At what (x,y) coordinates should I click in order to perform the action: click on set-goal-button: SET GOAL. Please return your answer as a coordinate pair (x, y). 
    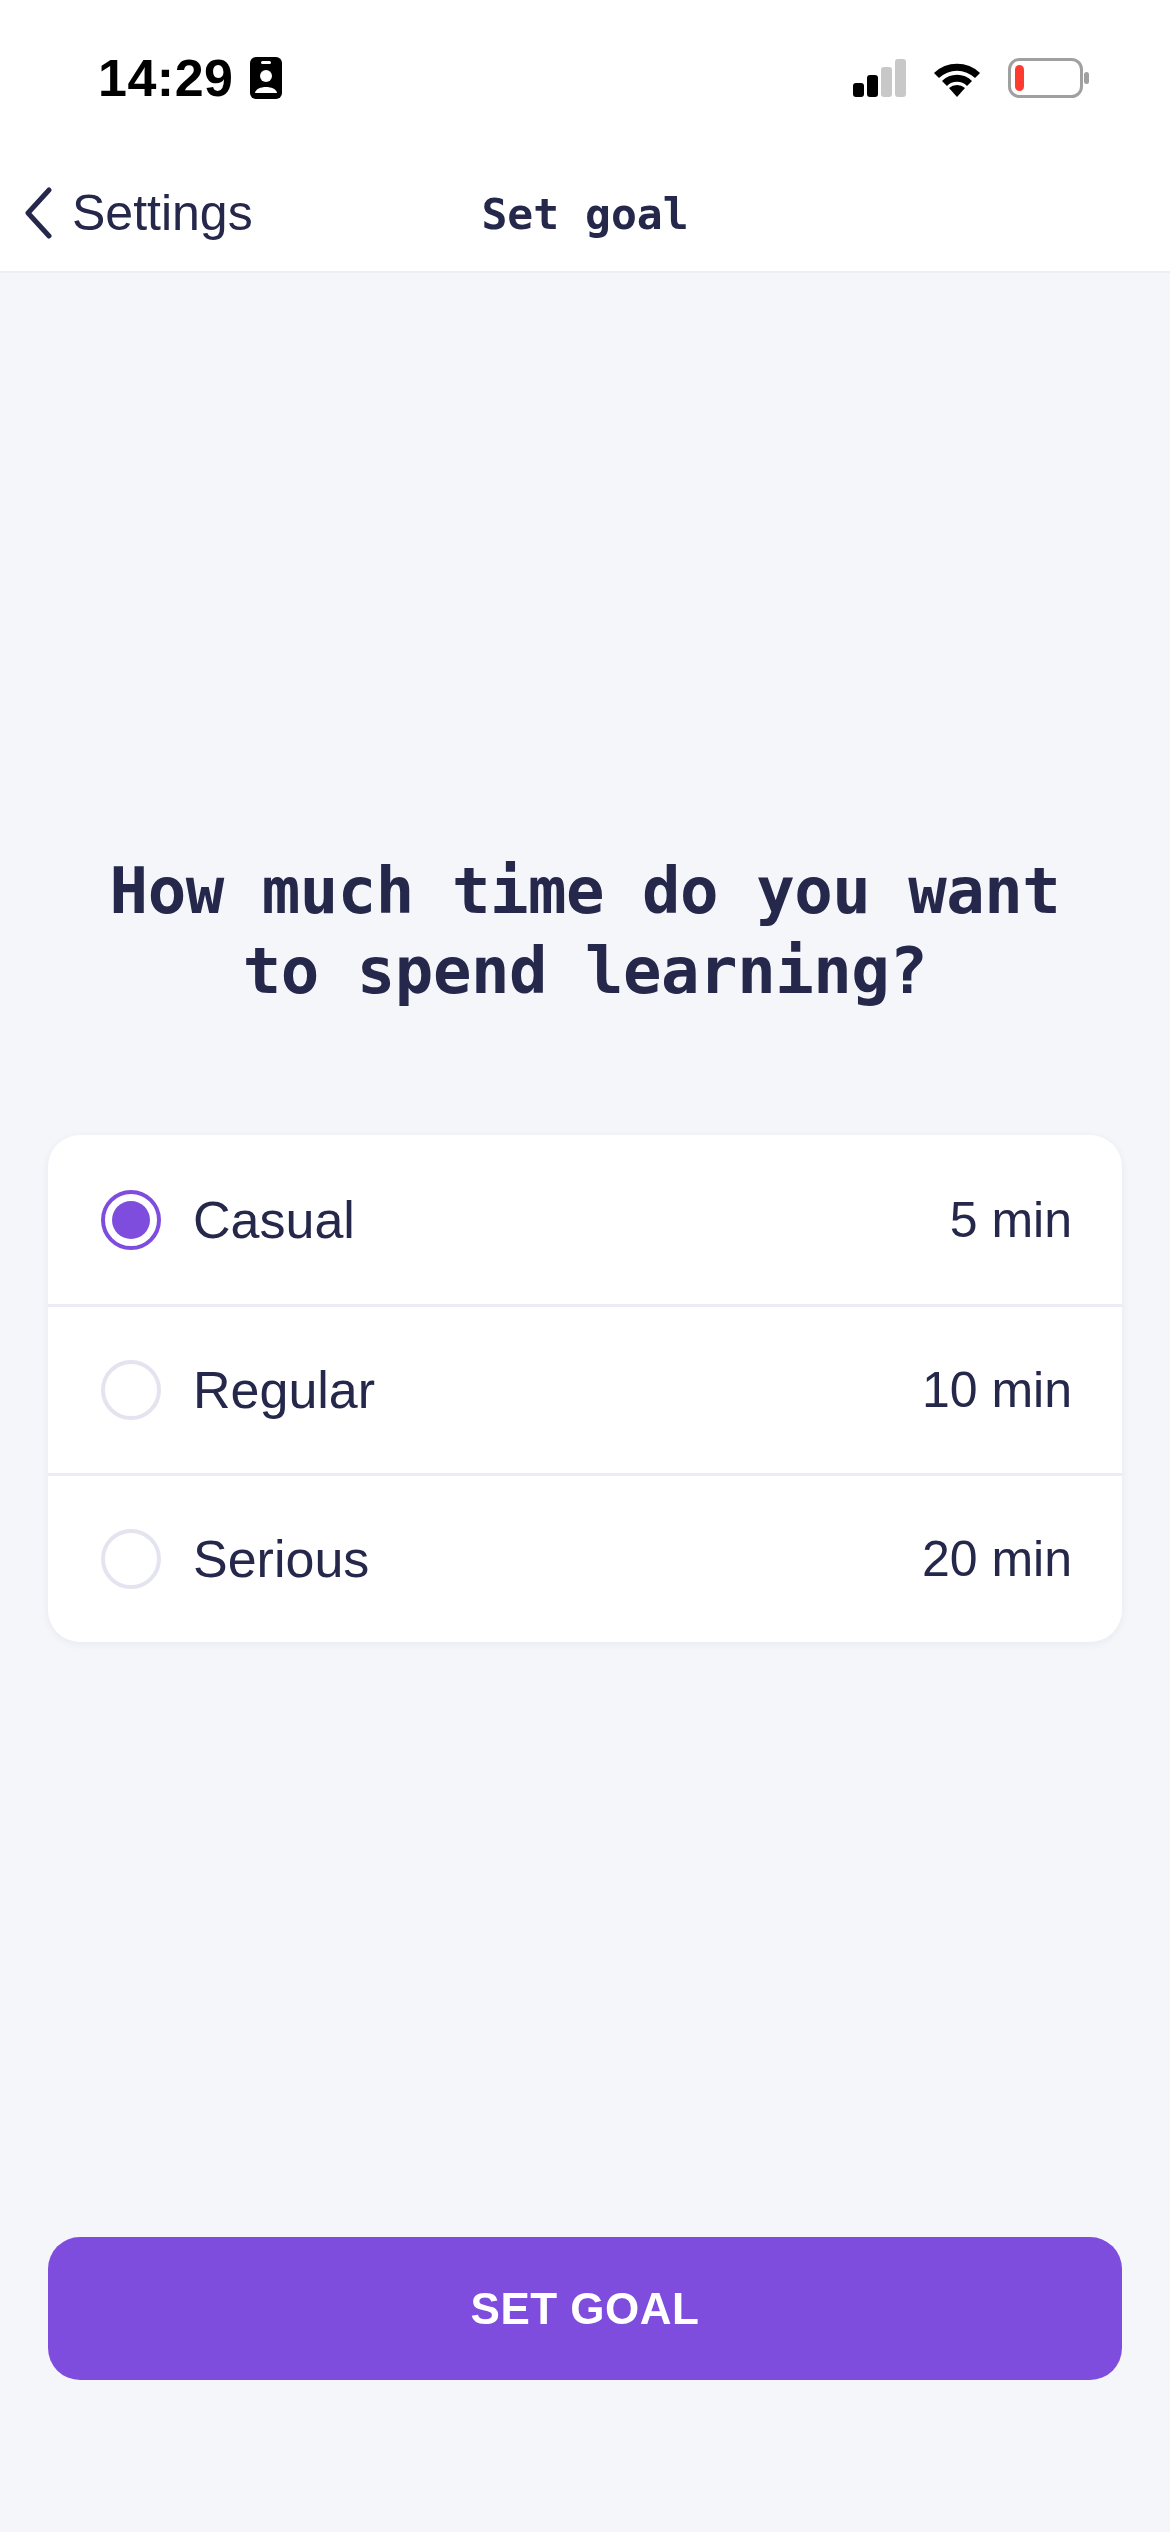
    Looking at the image, I should click on (585, 2308).